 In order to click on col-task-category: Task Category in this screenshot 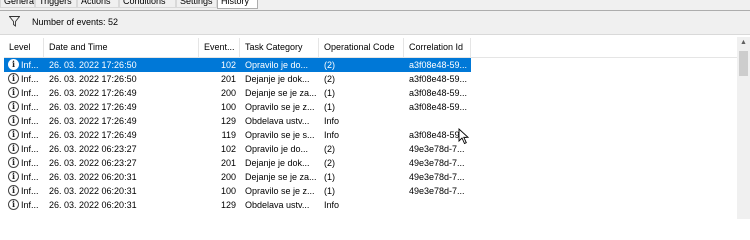, I will do `click(279, 47)`.